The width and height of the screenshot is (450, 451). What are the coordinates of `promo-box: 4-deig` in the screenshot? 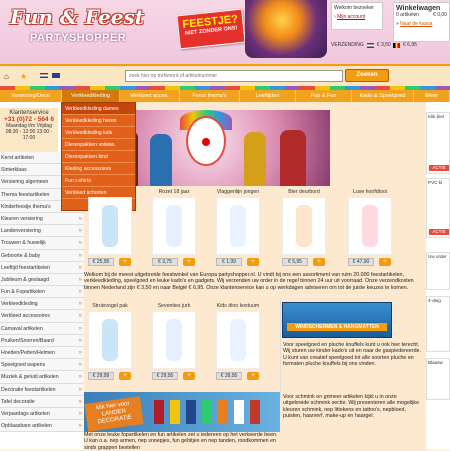 It's located at (438, 324).